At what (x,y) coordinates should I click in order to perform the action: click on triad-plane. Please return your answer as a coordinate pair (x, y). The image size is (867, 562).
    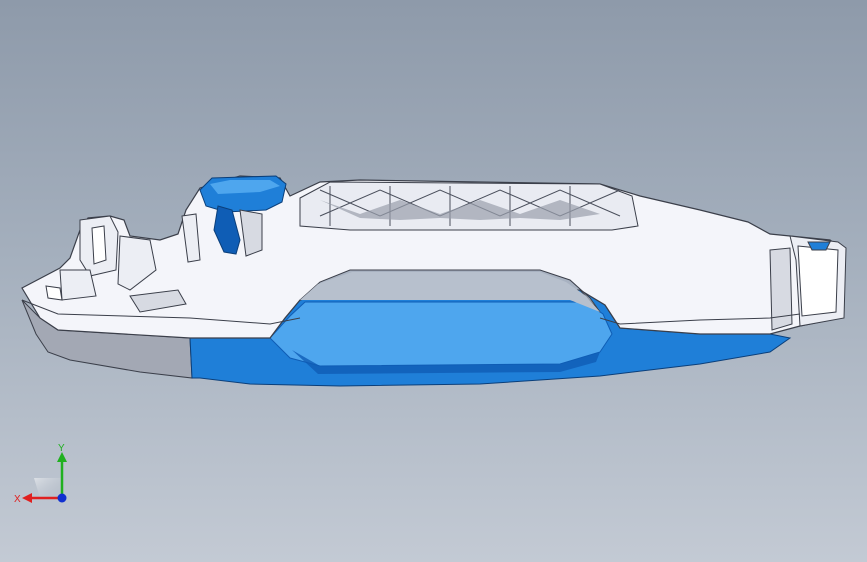
    Looking at the image, I should click on (48, 488).